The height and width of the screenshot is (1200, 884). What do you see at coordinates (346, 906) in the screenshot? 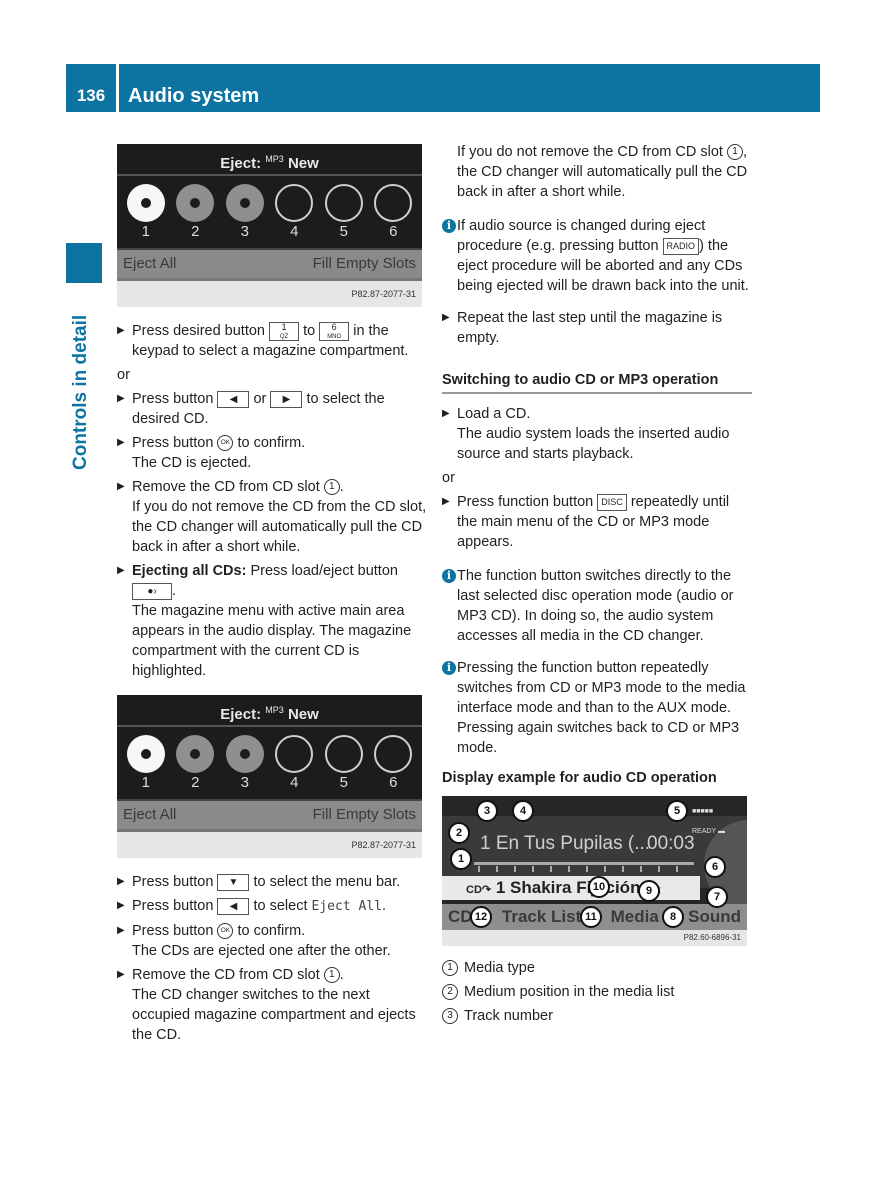
I see `eject-all-reference: Eject All` at bounding box center [346, 906].